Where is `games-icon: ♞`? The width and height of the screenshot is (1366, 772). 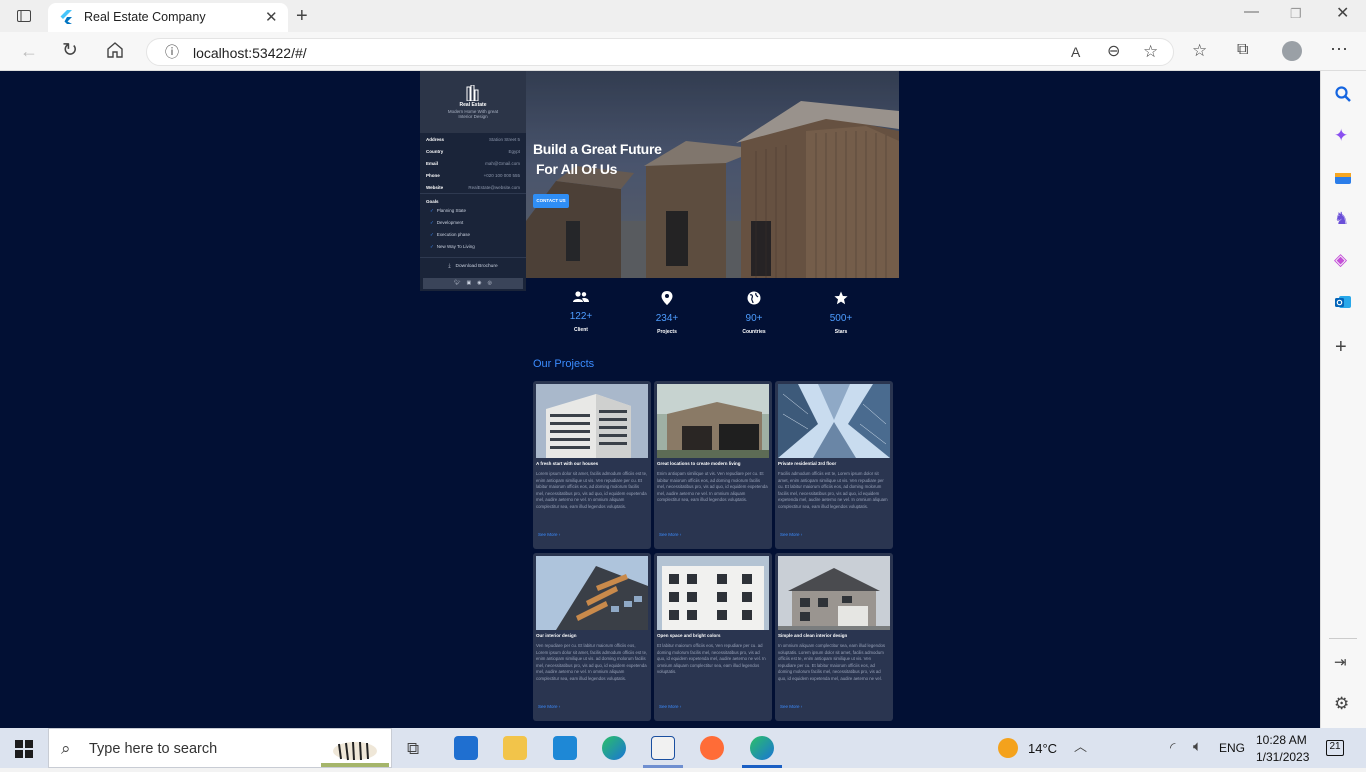
games-icon: ♞ is located at coordinates (1341, 218).